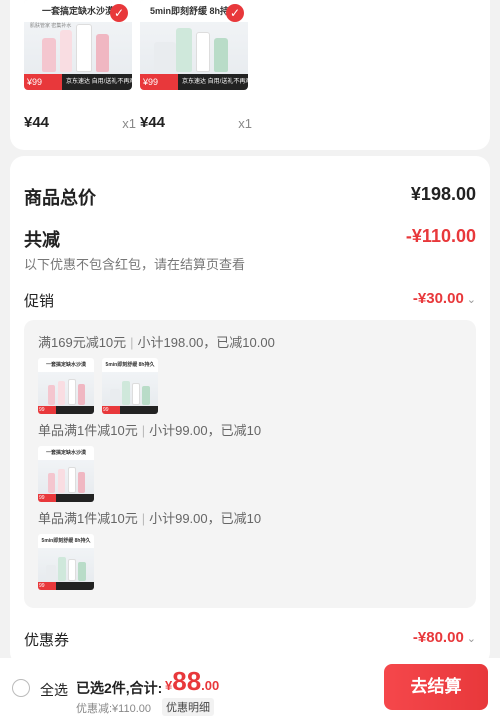 Image resolution: width=500 pixels, height=716 pixels. Describe the element at coordinates (206, 342) in the screenshot. I see `promo-detail: 小计198.00，已减10.00` at that location.